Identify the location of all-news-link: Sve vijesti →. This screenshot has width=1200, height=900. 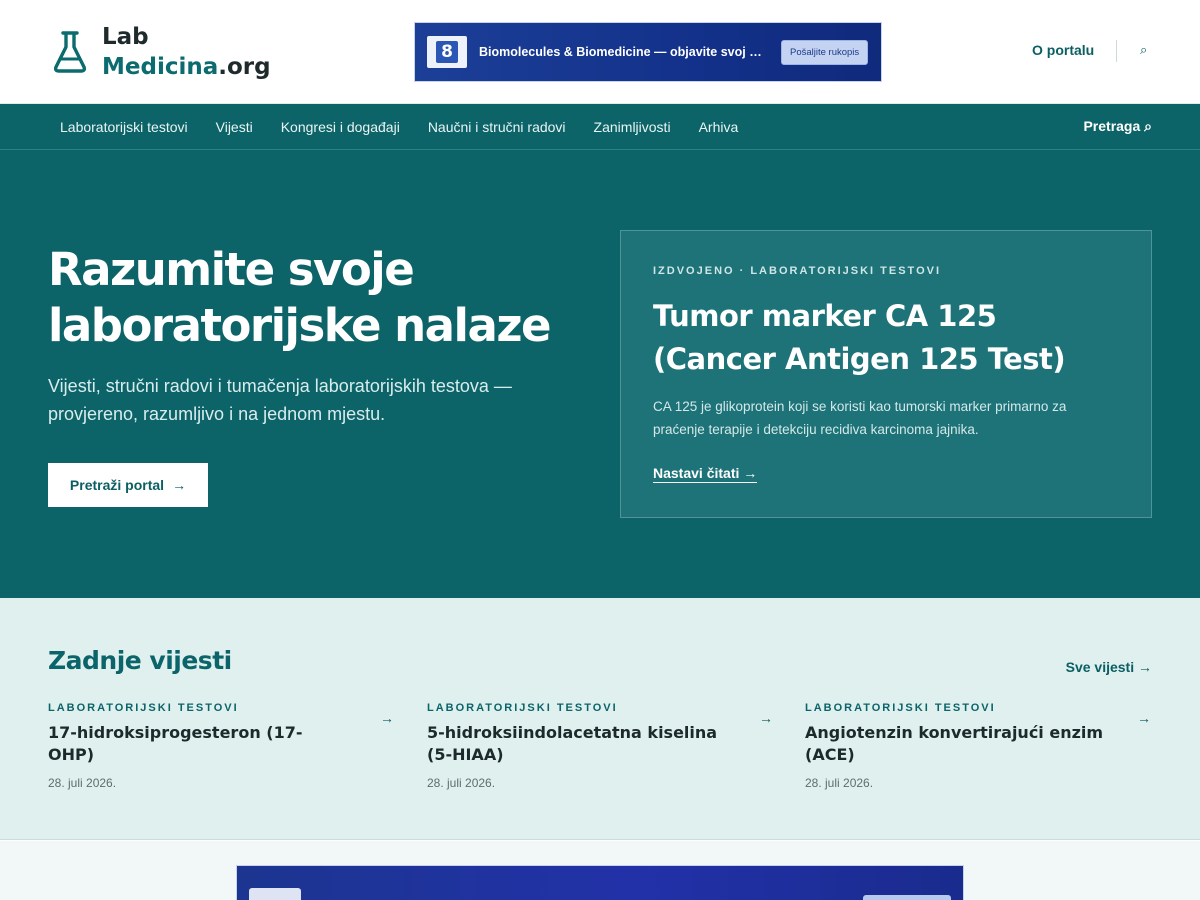
(1109, 667).